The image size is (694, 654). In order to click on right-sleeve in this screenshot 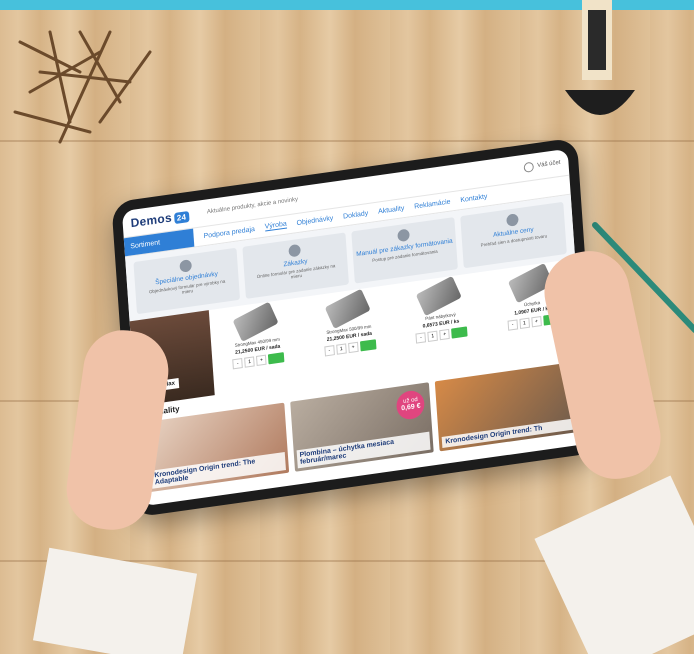, I will do `click(614, 564)`.